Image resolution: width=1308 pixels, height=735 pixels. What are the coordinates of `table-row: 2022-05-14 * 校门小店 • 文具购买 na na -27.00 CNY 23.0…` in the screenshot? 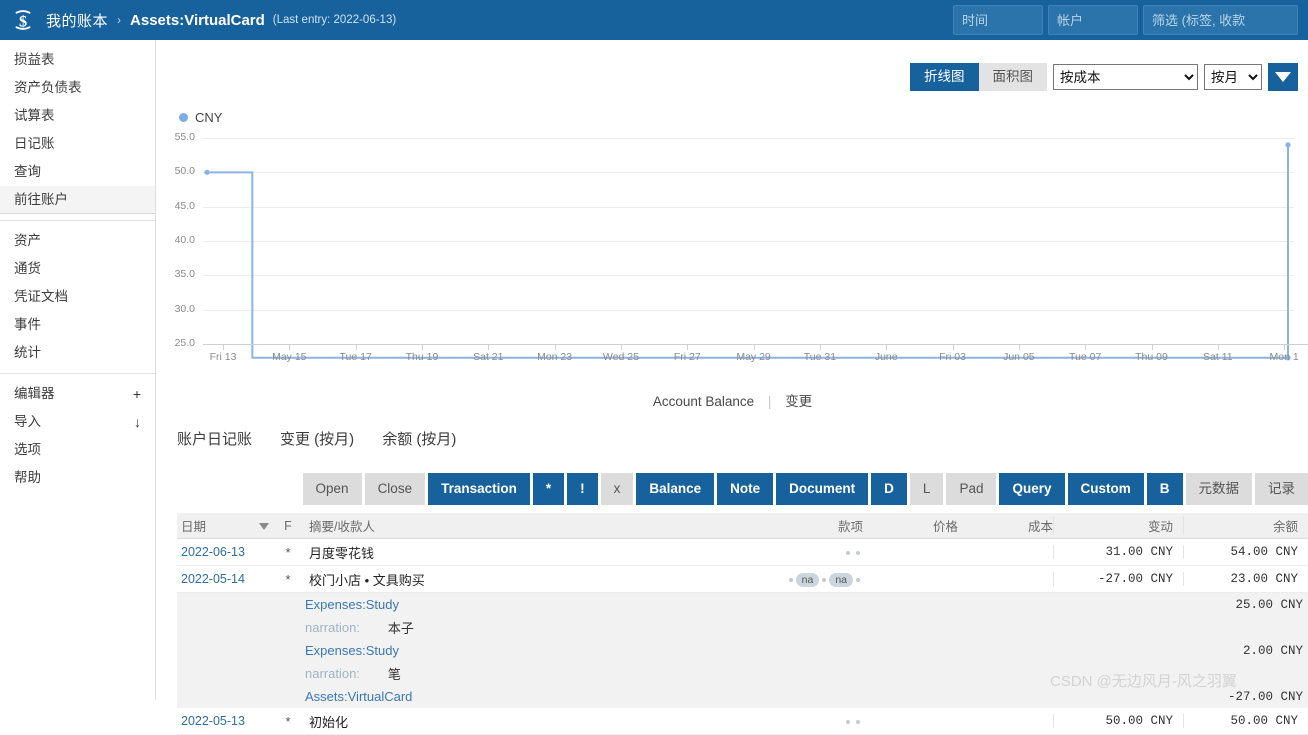 It's located at (742, 579).